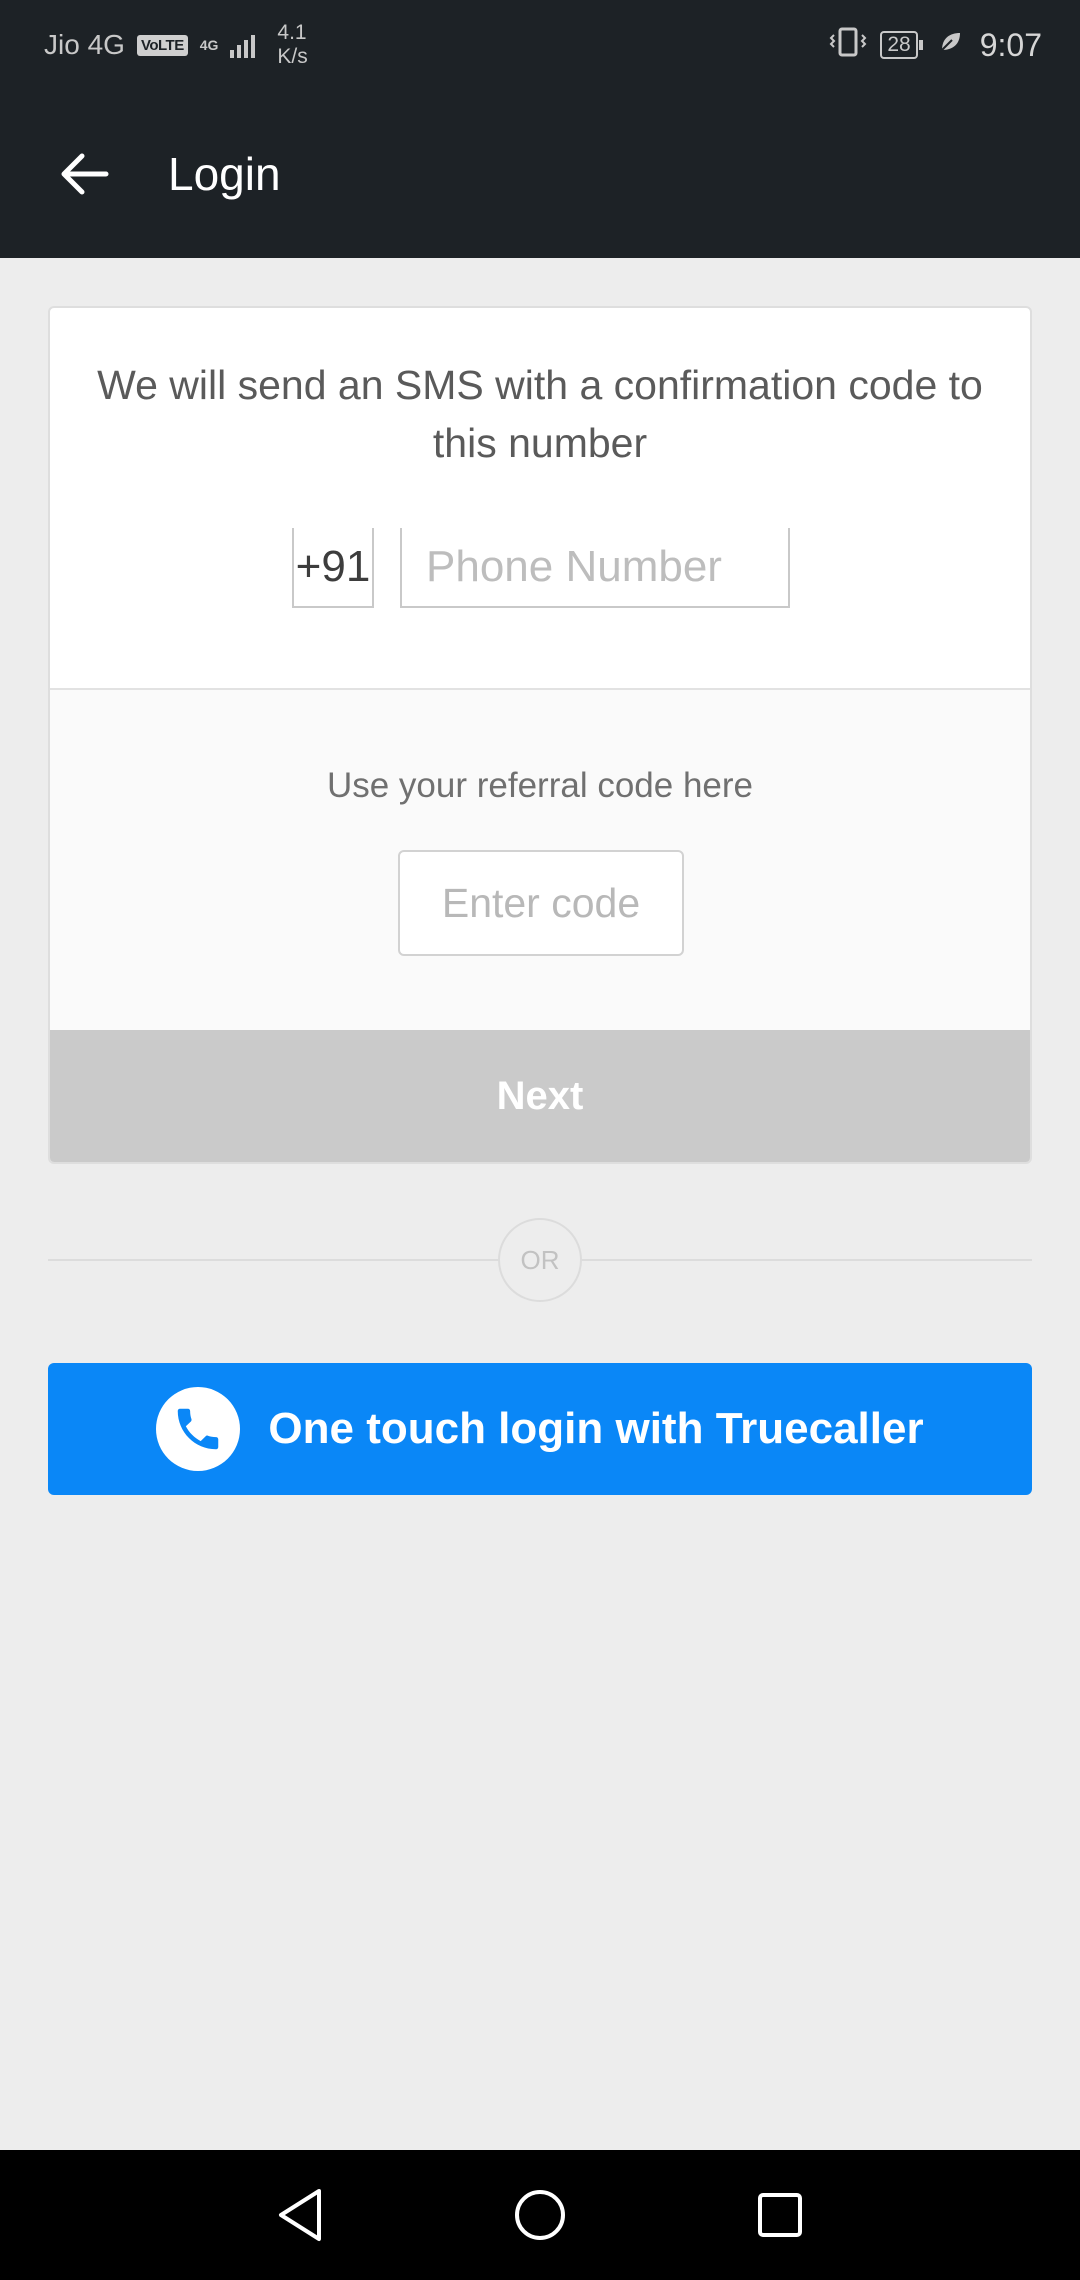 Image resolution: width=1080 pixels, height=2280 pixels. What do you see at coordinates (541, 903) in the screenshot?
I see `referral-code-input` at bounding box center [541, 903].